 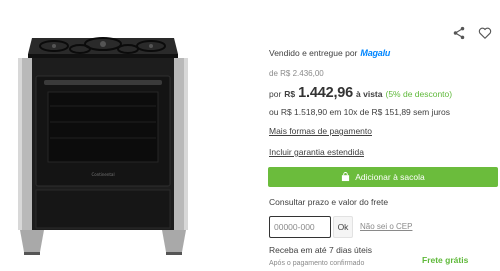 I want to click on price-currency: R$, so click(x=290, y=94).